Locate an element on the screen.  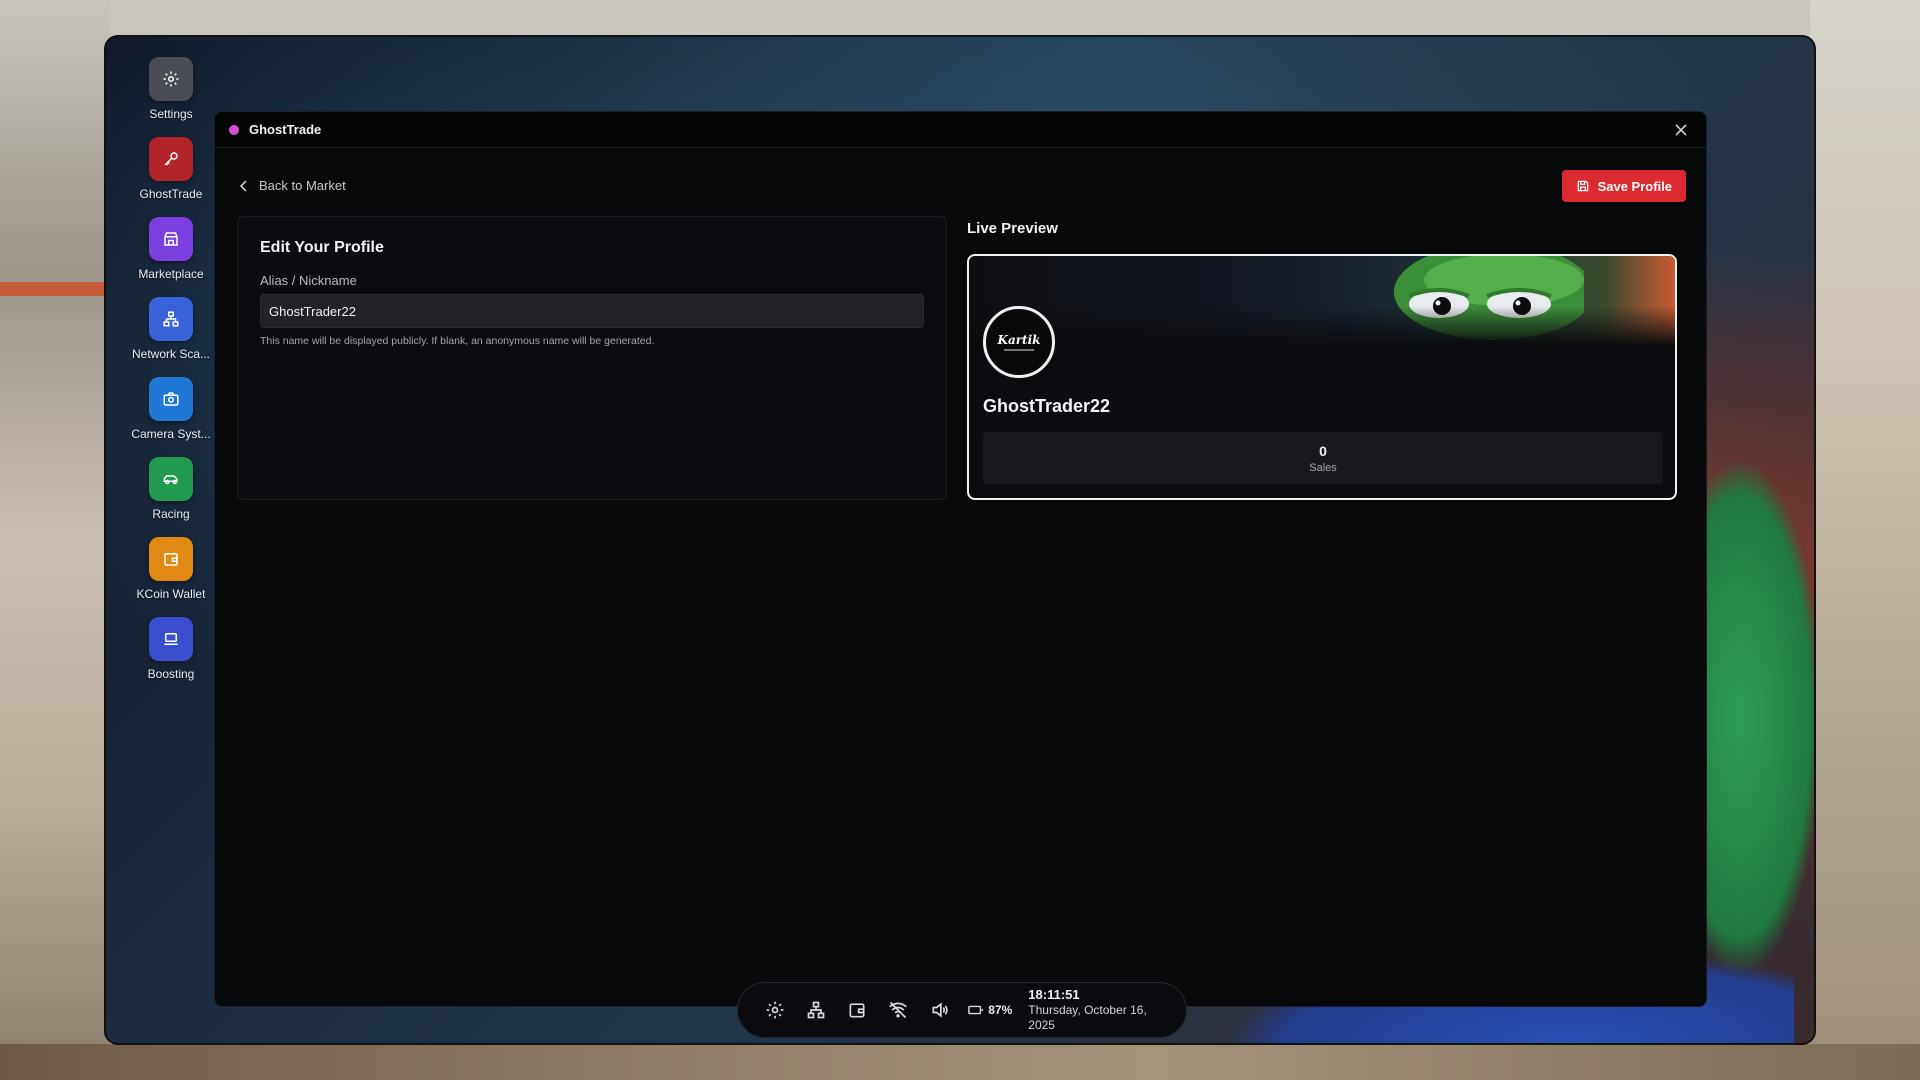
dock-label: Settings is located at coordinates (171, 114).